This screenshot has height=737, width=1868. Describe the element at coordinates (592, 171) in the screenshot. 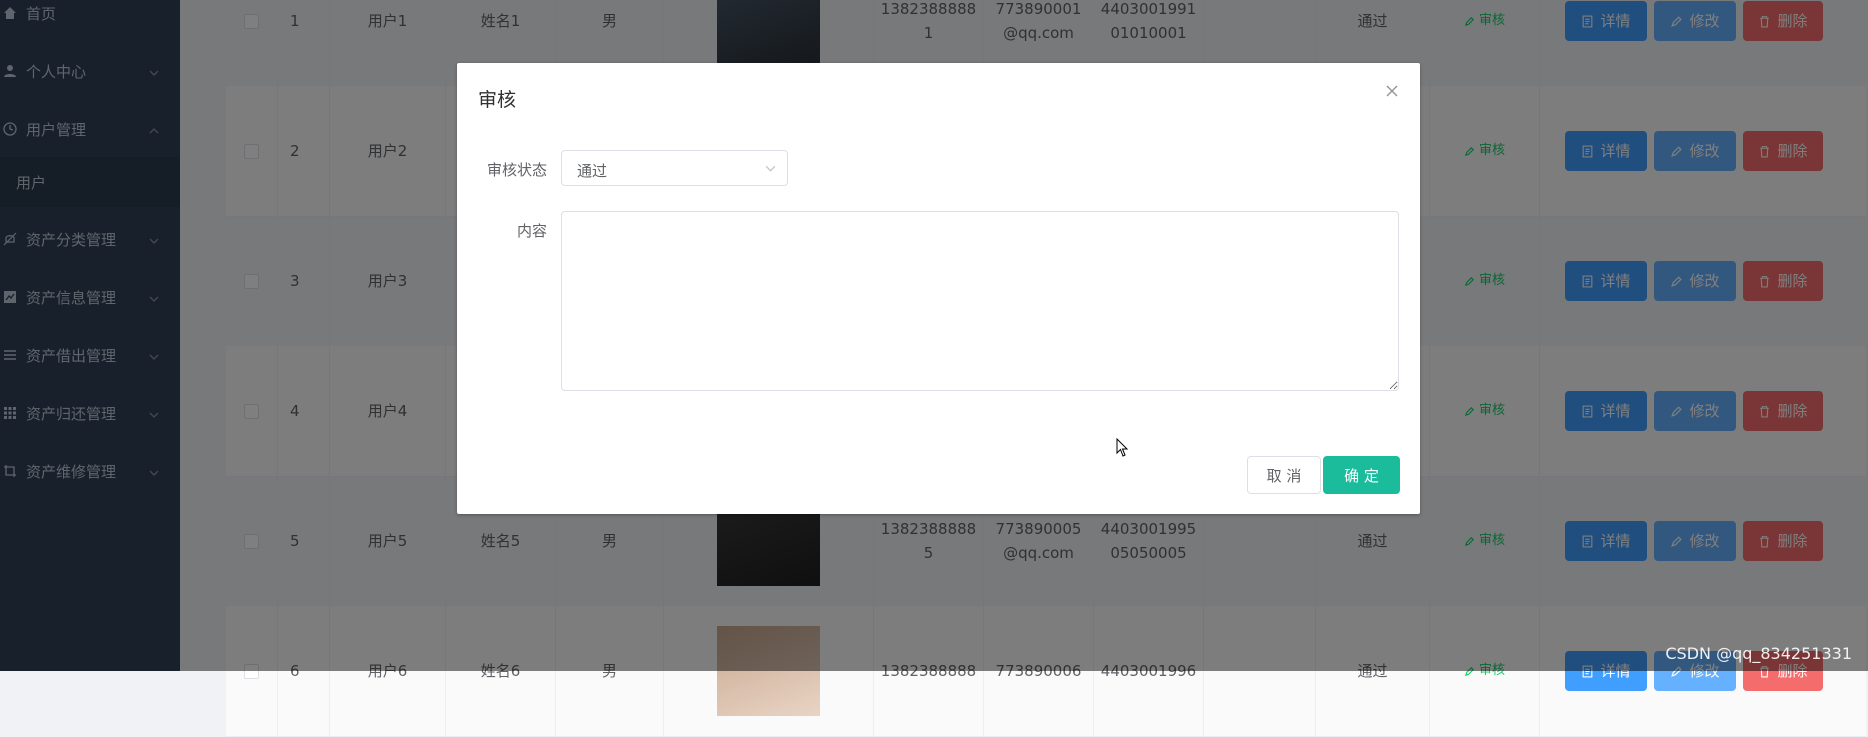

I see `status-select-value: 通过` at that location.